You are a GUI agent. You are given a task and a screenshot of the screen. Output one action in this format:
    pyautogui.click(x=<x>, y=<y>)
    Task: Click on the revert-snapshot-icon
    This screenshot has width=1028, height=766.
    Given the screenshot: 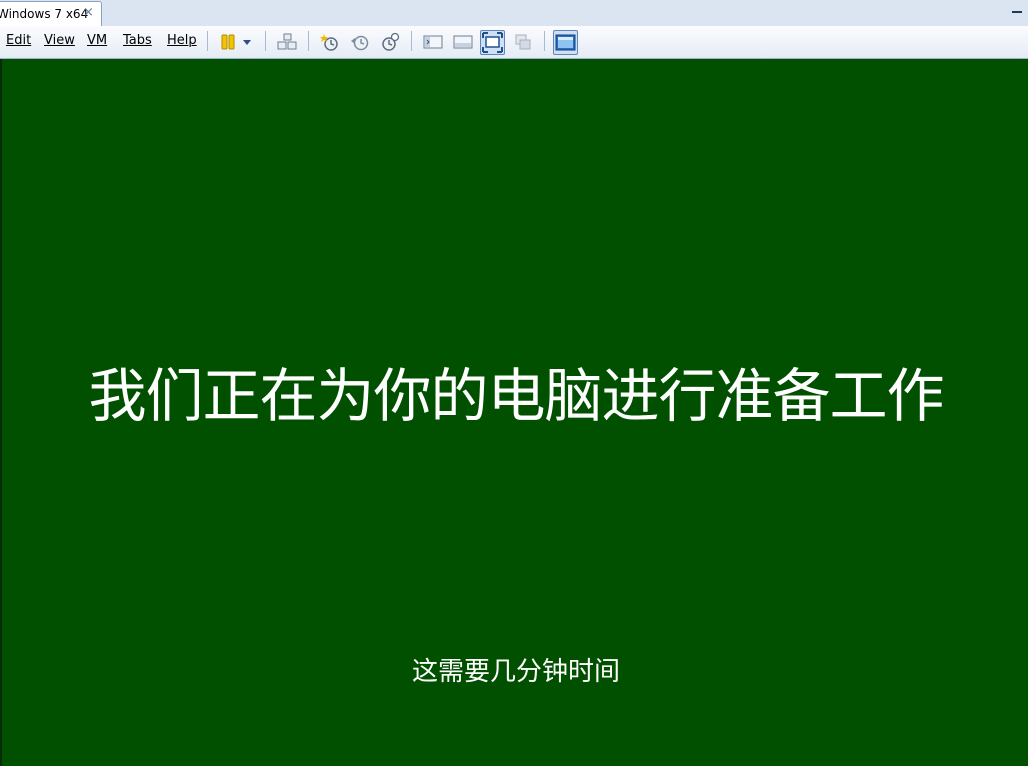 What is the action you would take?
    pyautogui.click(x=360, y=42)
    